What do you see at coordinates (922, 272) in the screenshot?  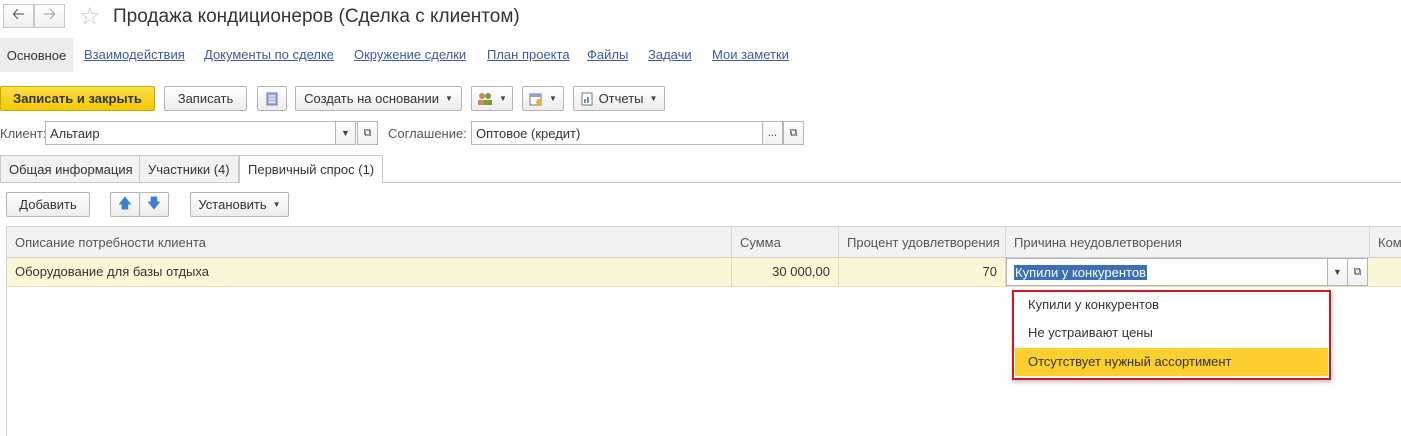 I see `cell-percent: 70` at bounding box center [922, 272].